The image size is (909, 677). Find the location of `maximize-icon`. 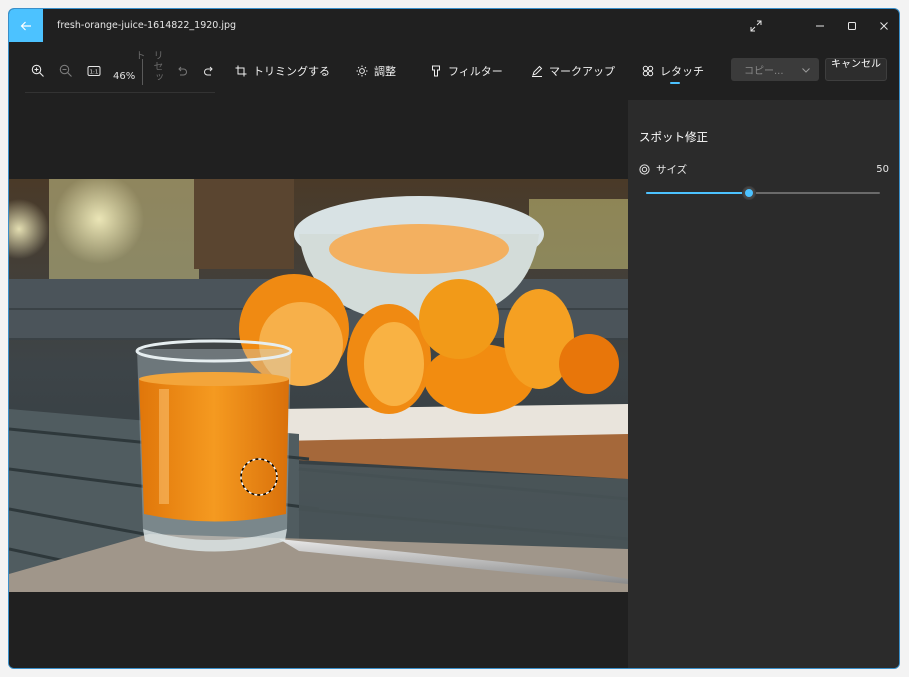

maximize-icon is located at coordinates (852, 25).